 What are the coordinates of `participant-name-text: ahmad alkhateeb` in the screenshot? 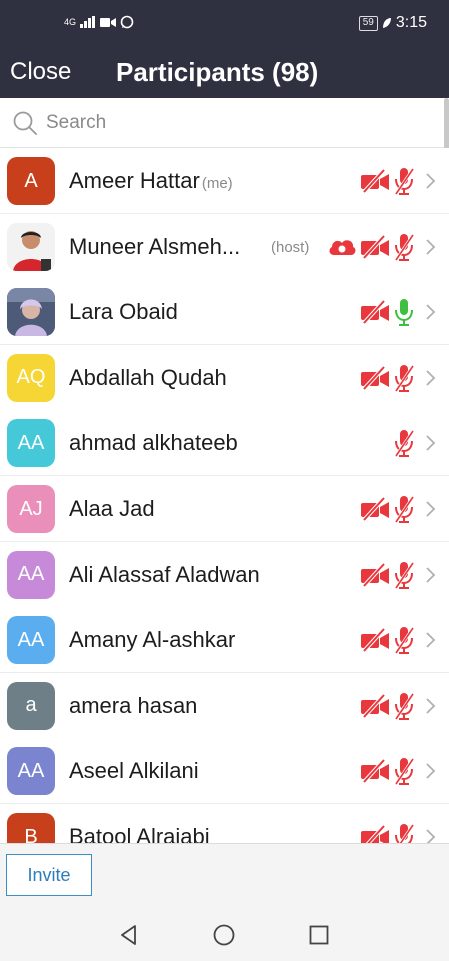 It's located at (153, 443).